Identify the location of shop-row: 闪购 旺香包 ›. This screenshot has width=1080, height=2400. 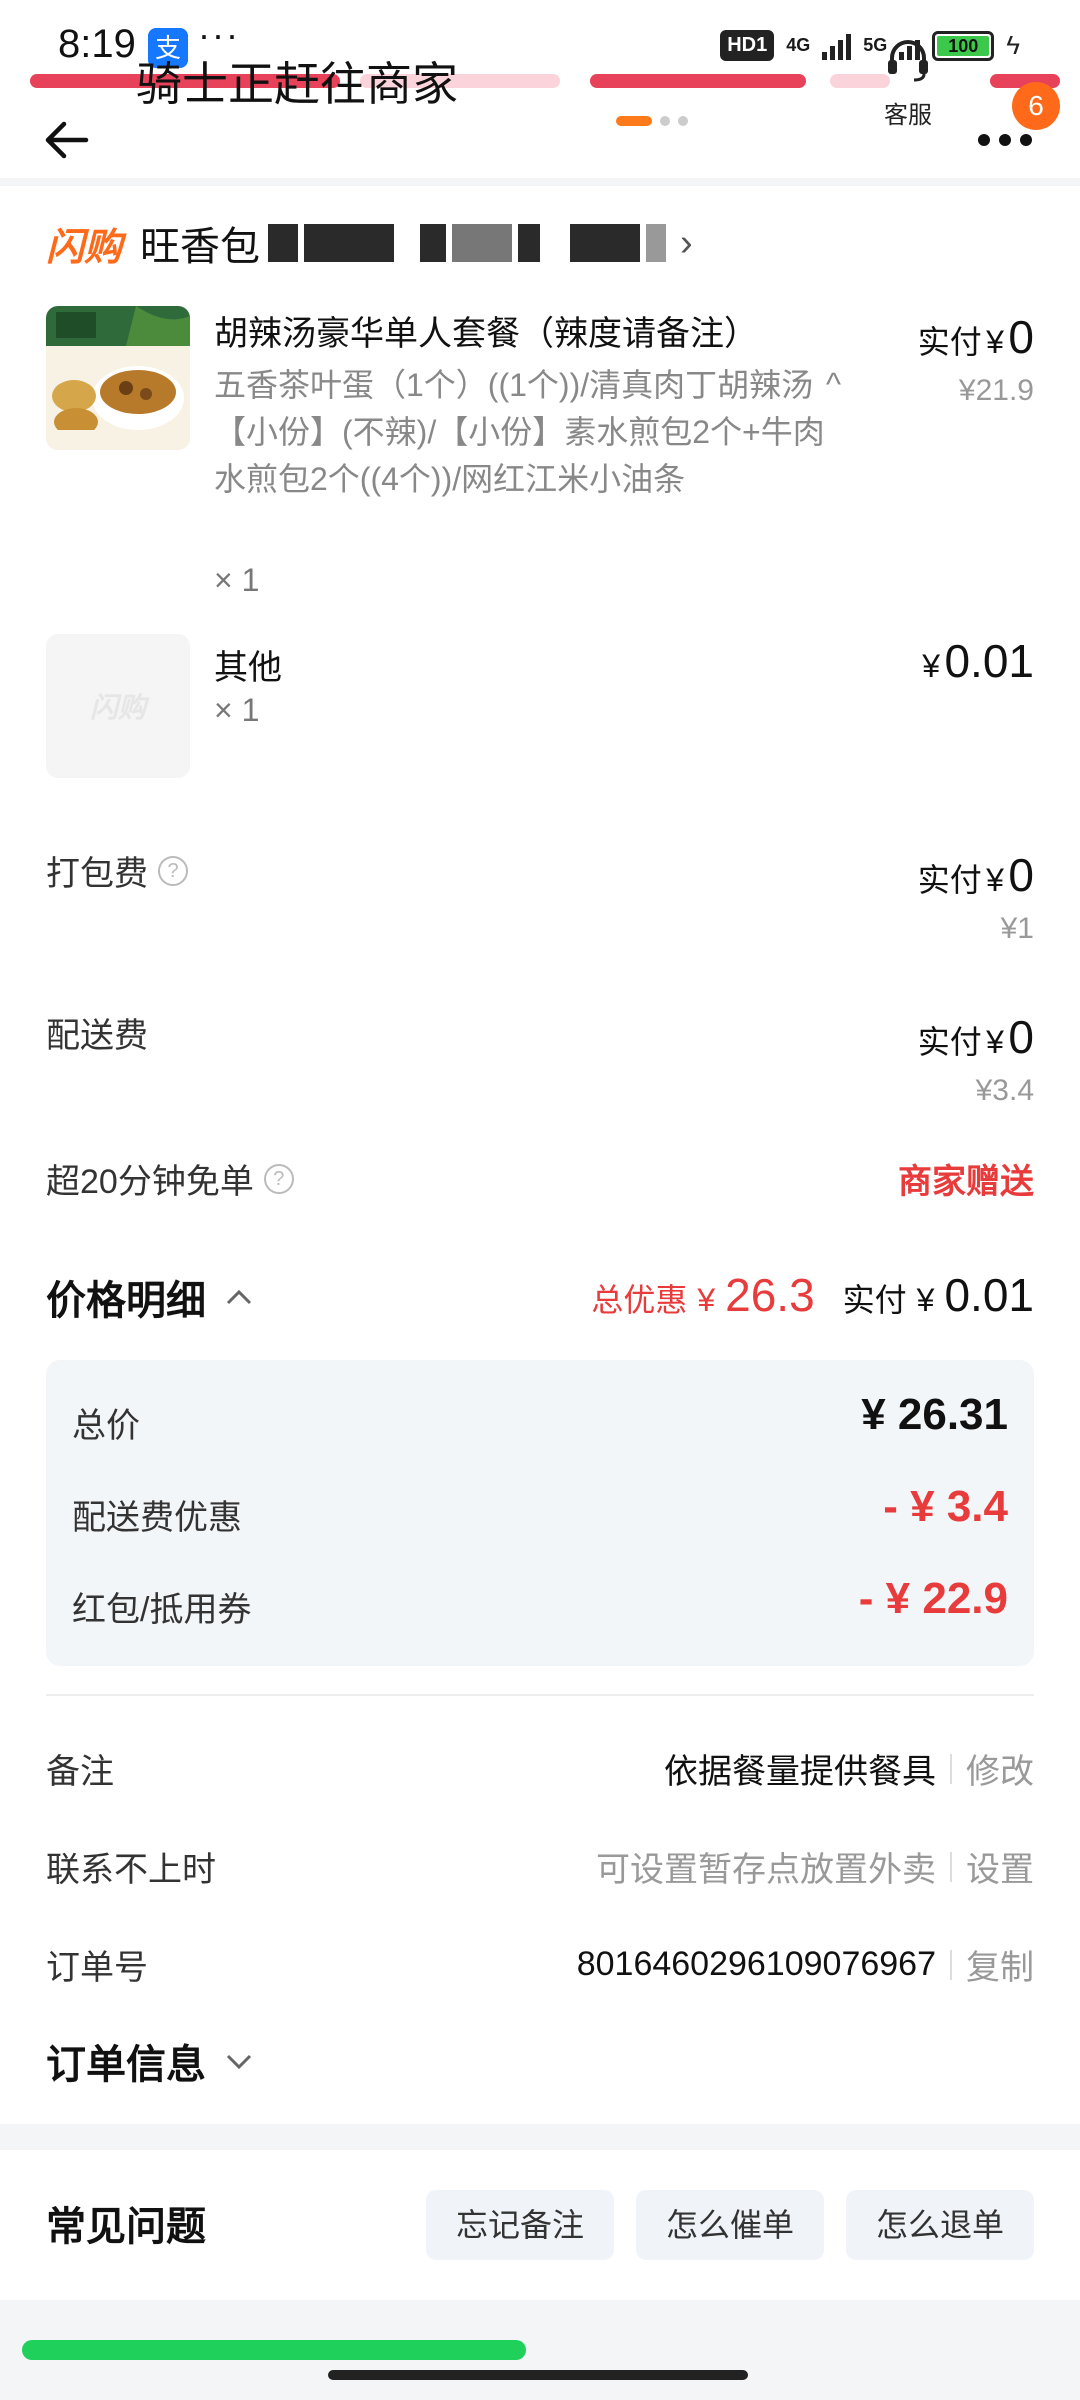
(369, 243).